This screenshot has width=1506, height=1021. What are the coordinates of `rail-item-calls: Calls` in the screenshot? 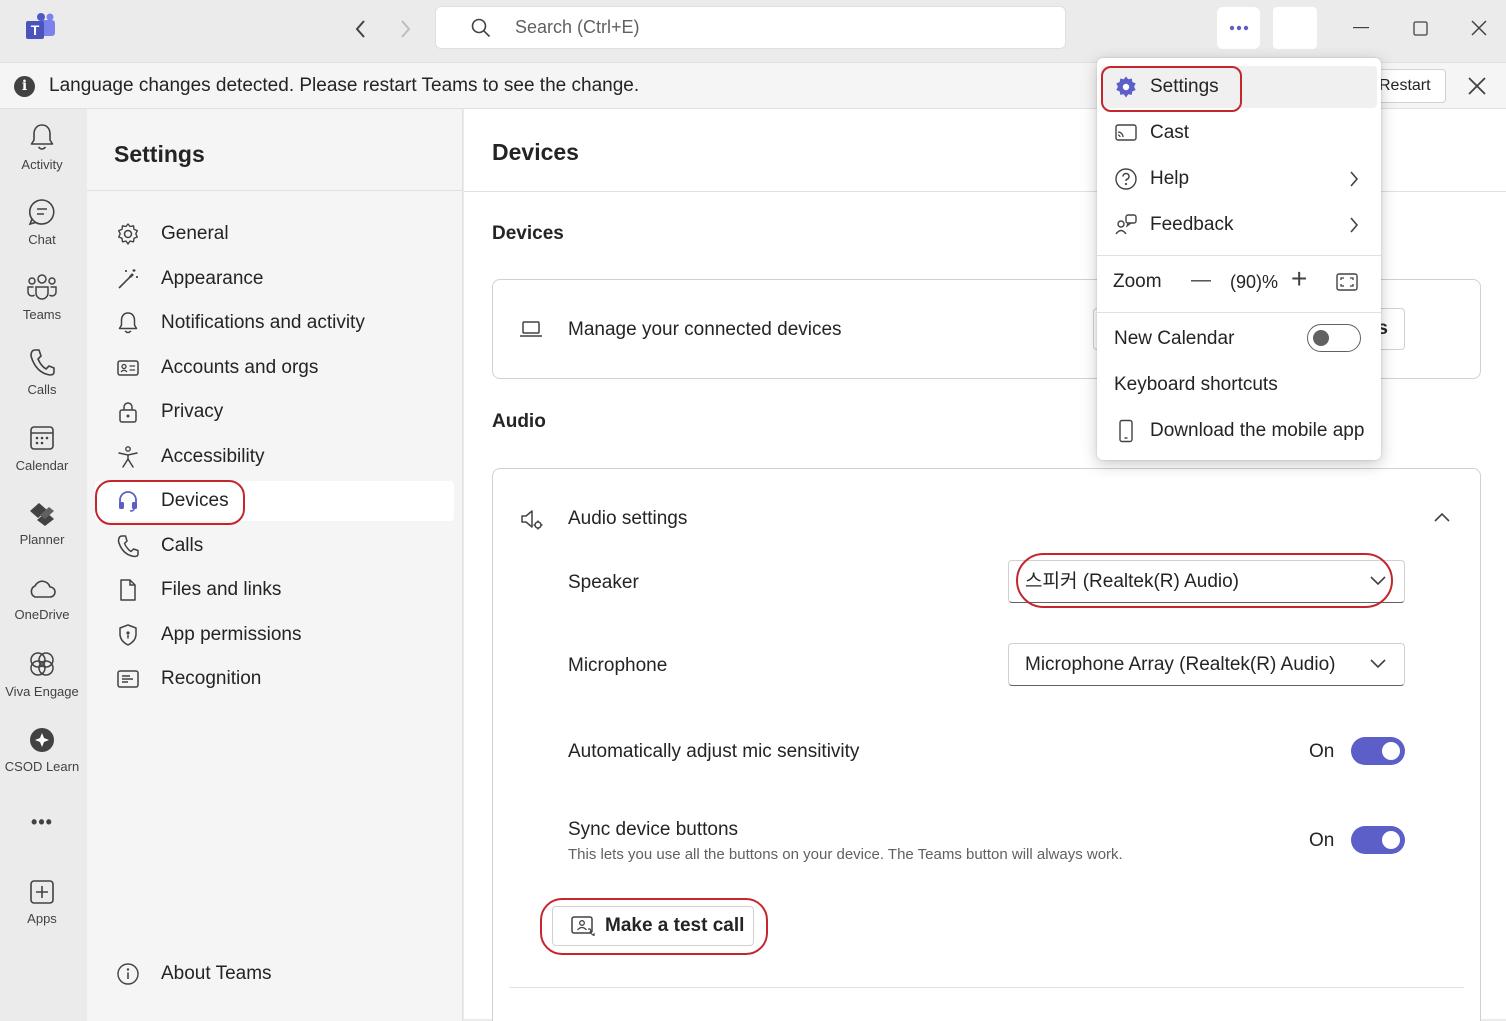 It's located at (42, 372).